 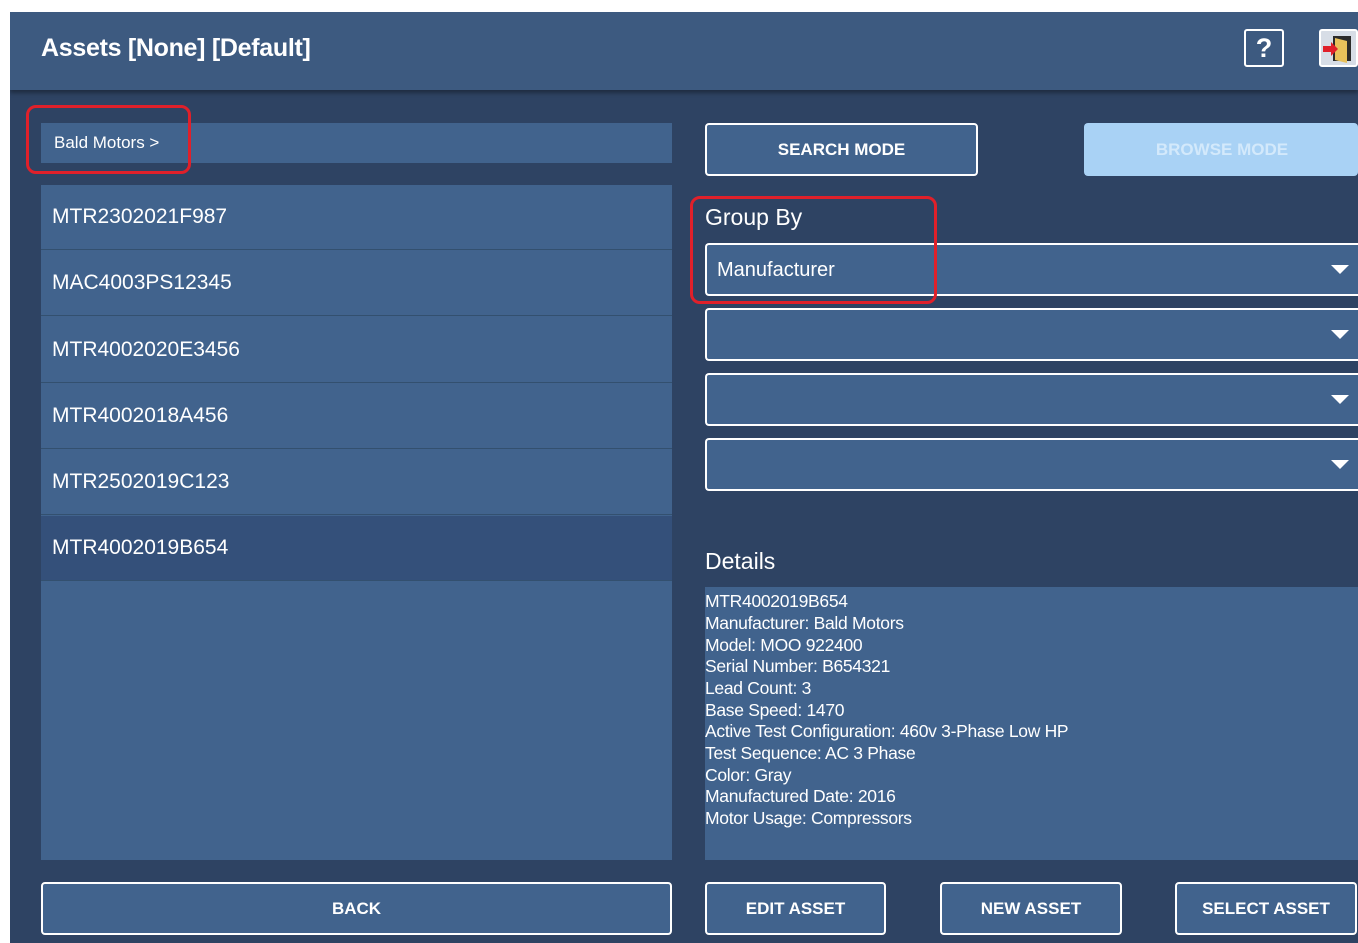 I want to click on list-item: MTR2502019C123, so click(x=356, y=482).